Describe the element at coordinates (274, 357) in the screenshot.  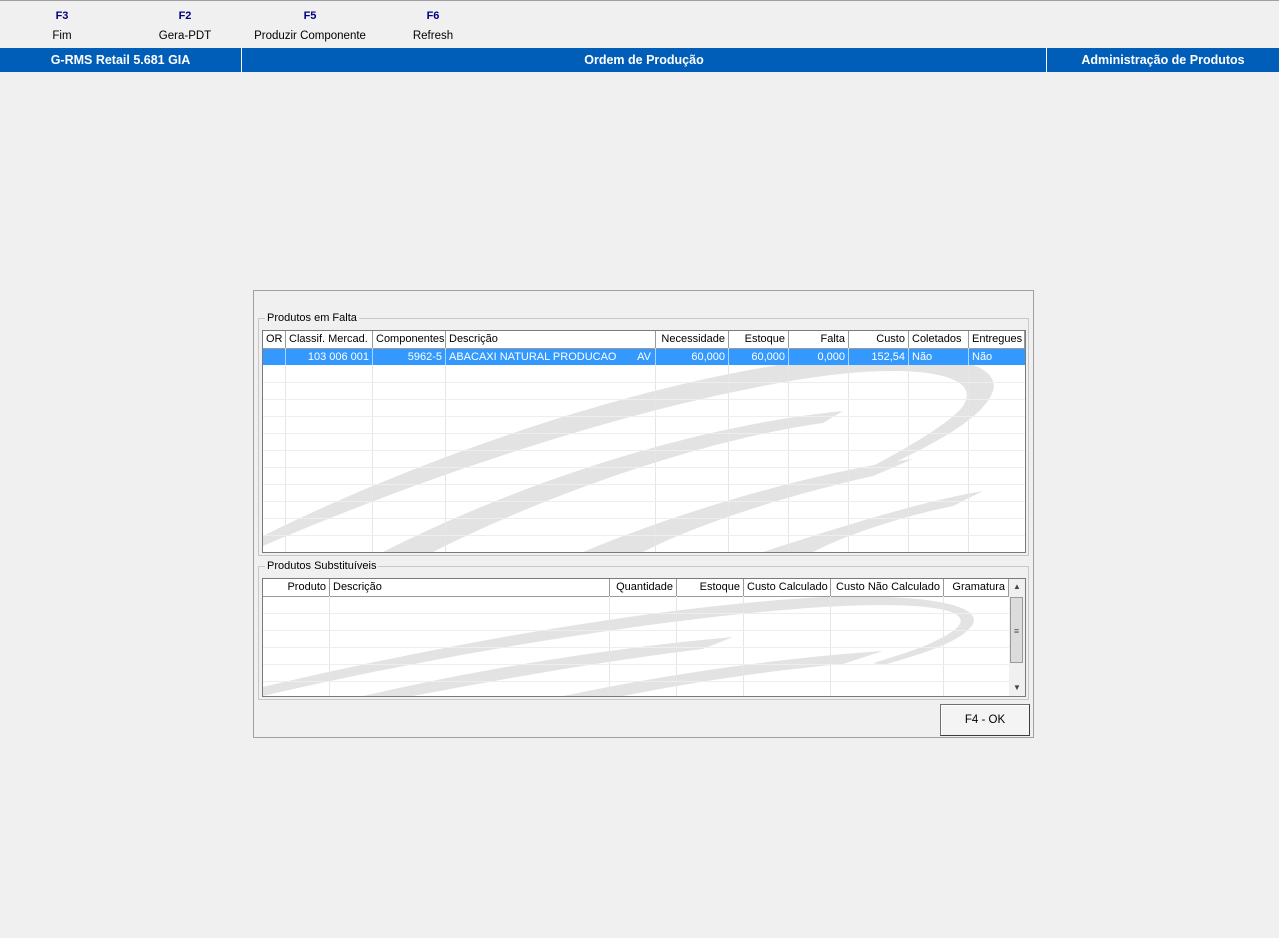
I see `cell-or` at that location.